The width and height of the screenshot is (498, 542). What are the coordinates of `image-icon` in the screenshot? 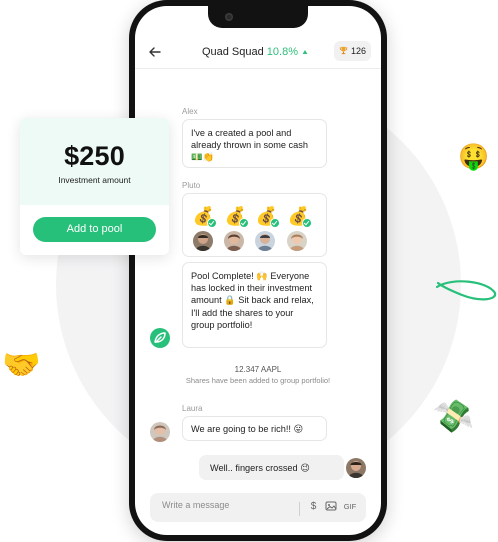 It's located at (330, 507).